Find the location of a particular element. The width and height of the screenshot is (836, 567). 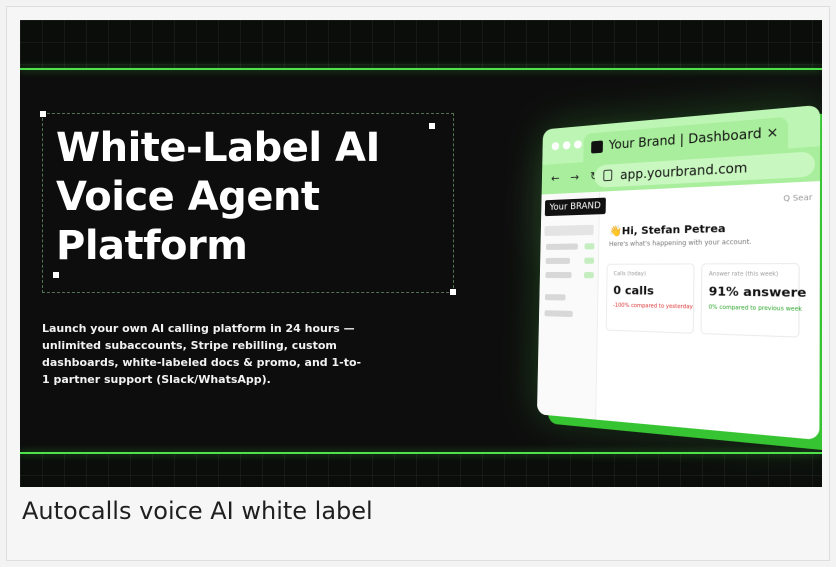

image-caption: Autocalls voice AI white label is located at coordinates (197, 511).